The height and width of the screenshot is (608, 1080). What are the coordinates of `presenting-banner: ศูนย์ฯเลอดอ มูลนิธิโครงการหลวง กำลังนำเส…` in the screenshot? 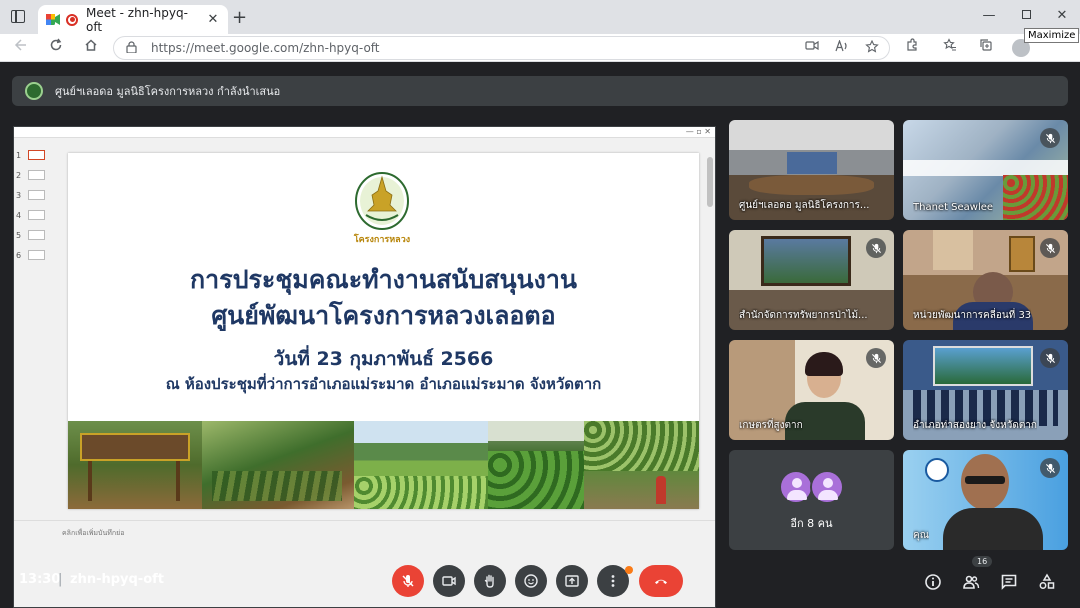 It's located at (540, 91).